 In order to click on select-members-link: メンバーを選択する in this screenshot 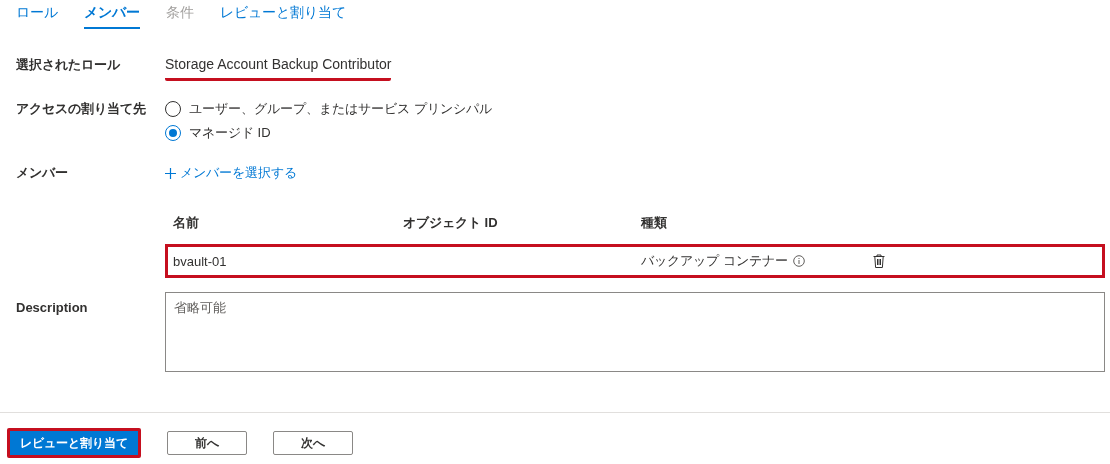, I will do `click(231, 173)`.